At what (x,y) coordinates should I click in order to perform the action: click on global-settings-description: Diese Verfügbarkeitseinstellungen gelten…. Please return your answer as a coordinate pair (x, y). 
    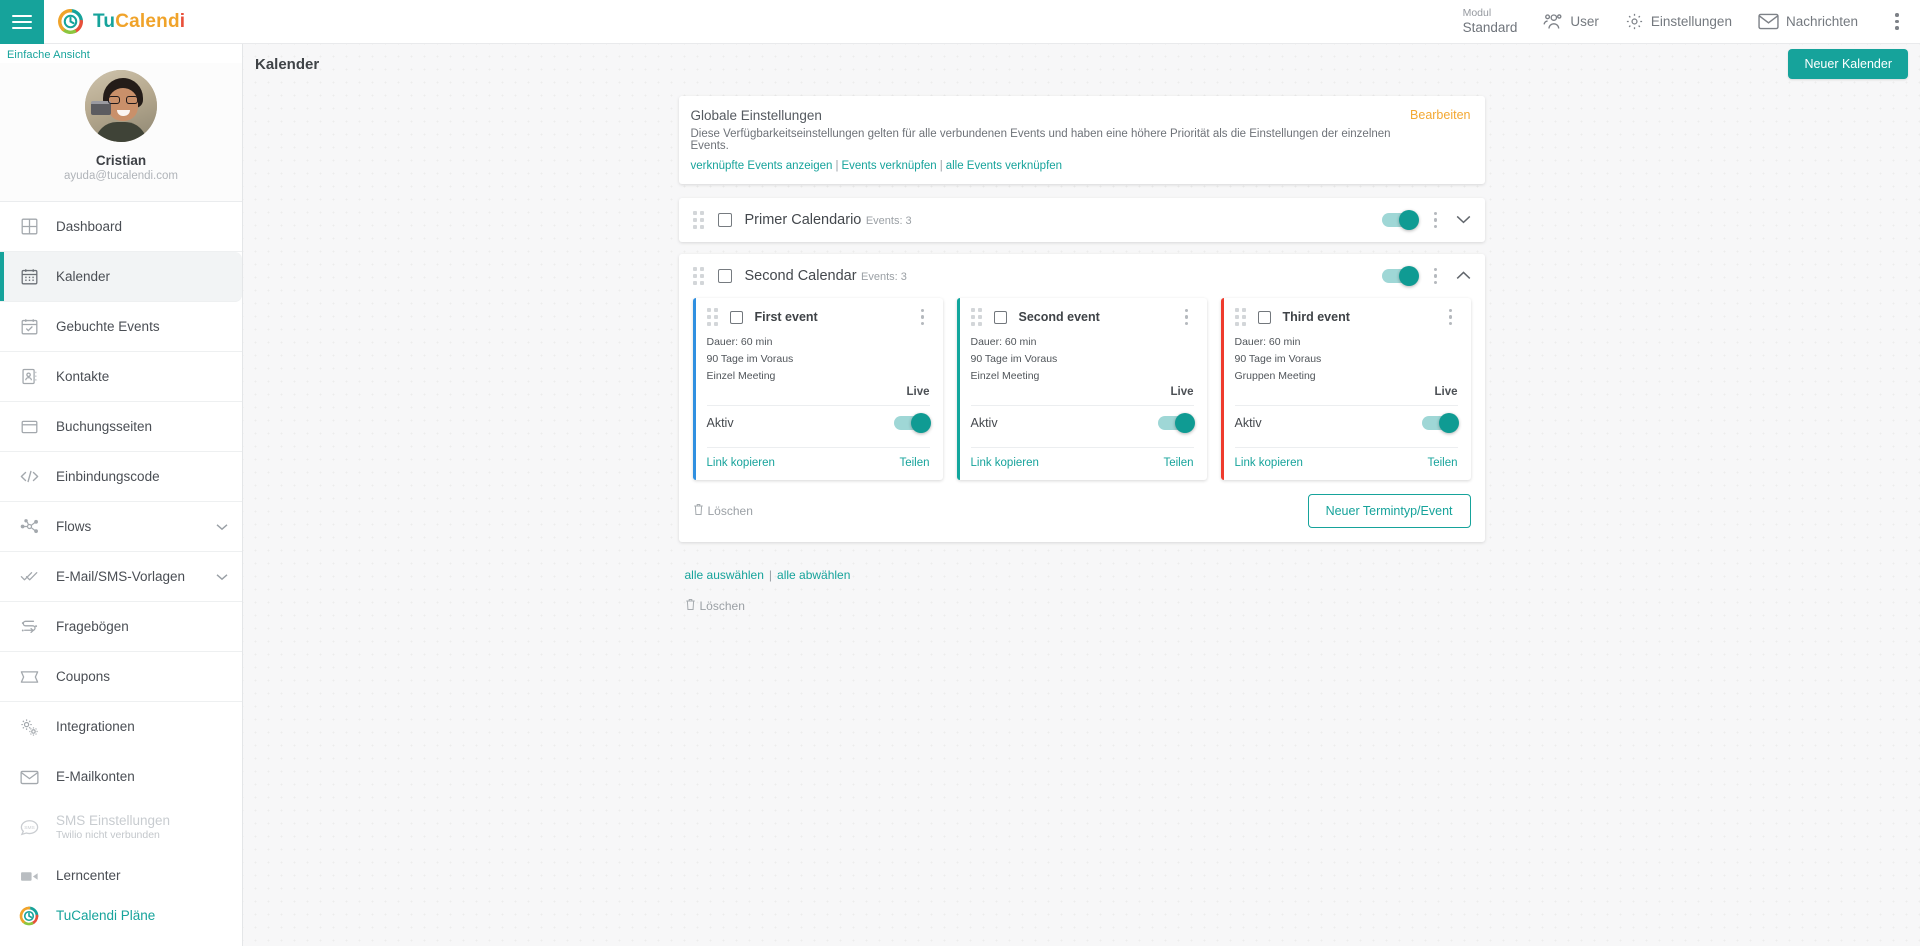
    Looking at the image, I should click on (1040, 140).